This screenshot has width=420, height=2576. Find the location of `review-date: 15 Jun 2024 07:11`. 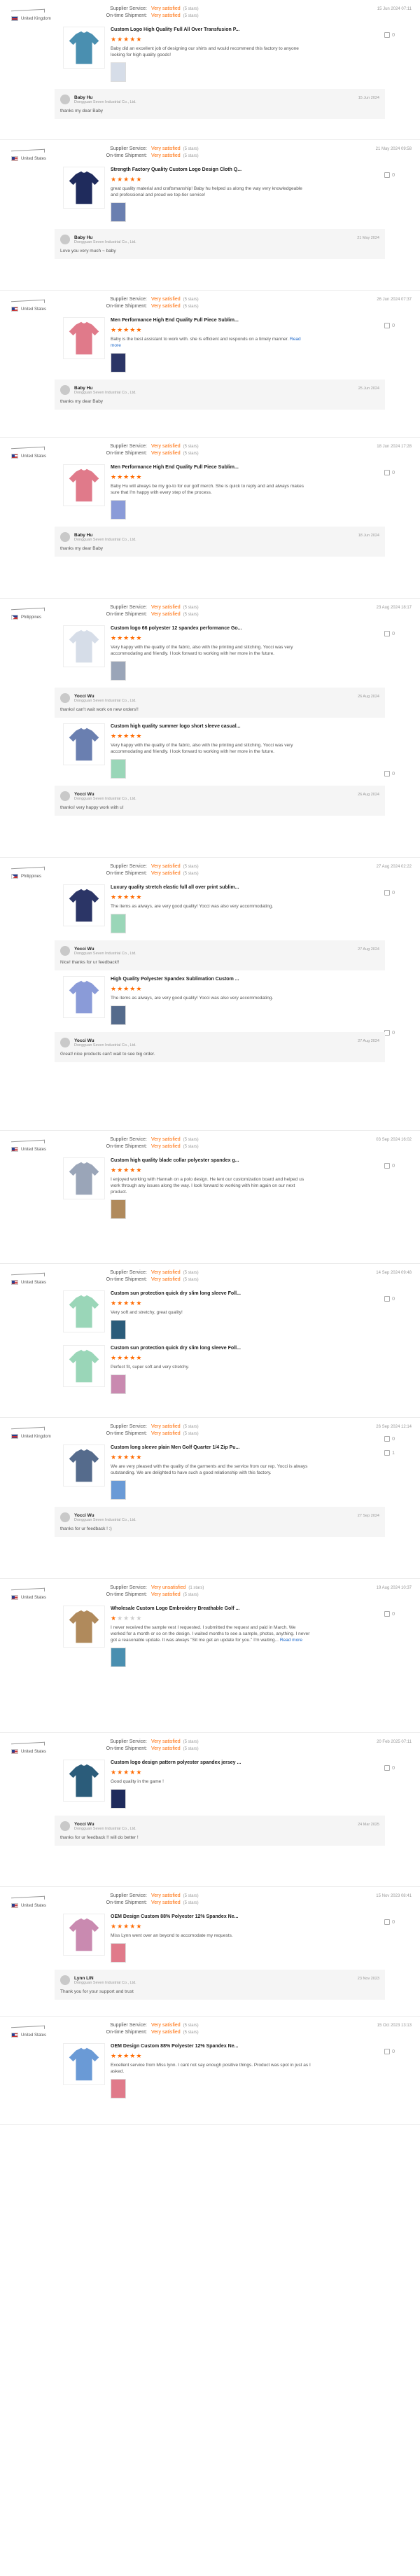

review-date: 15 Jun 2024 07:11 is located at coordinates (394, 9).